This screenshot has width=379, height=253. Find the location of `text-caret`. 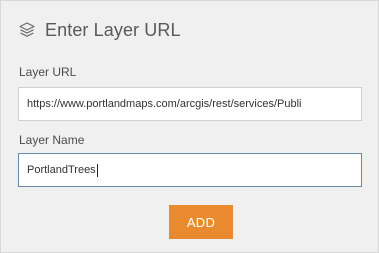

text-caret is located at coordinates (97, 170).